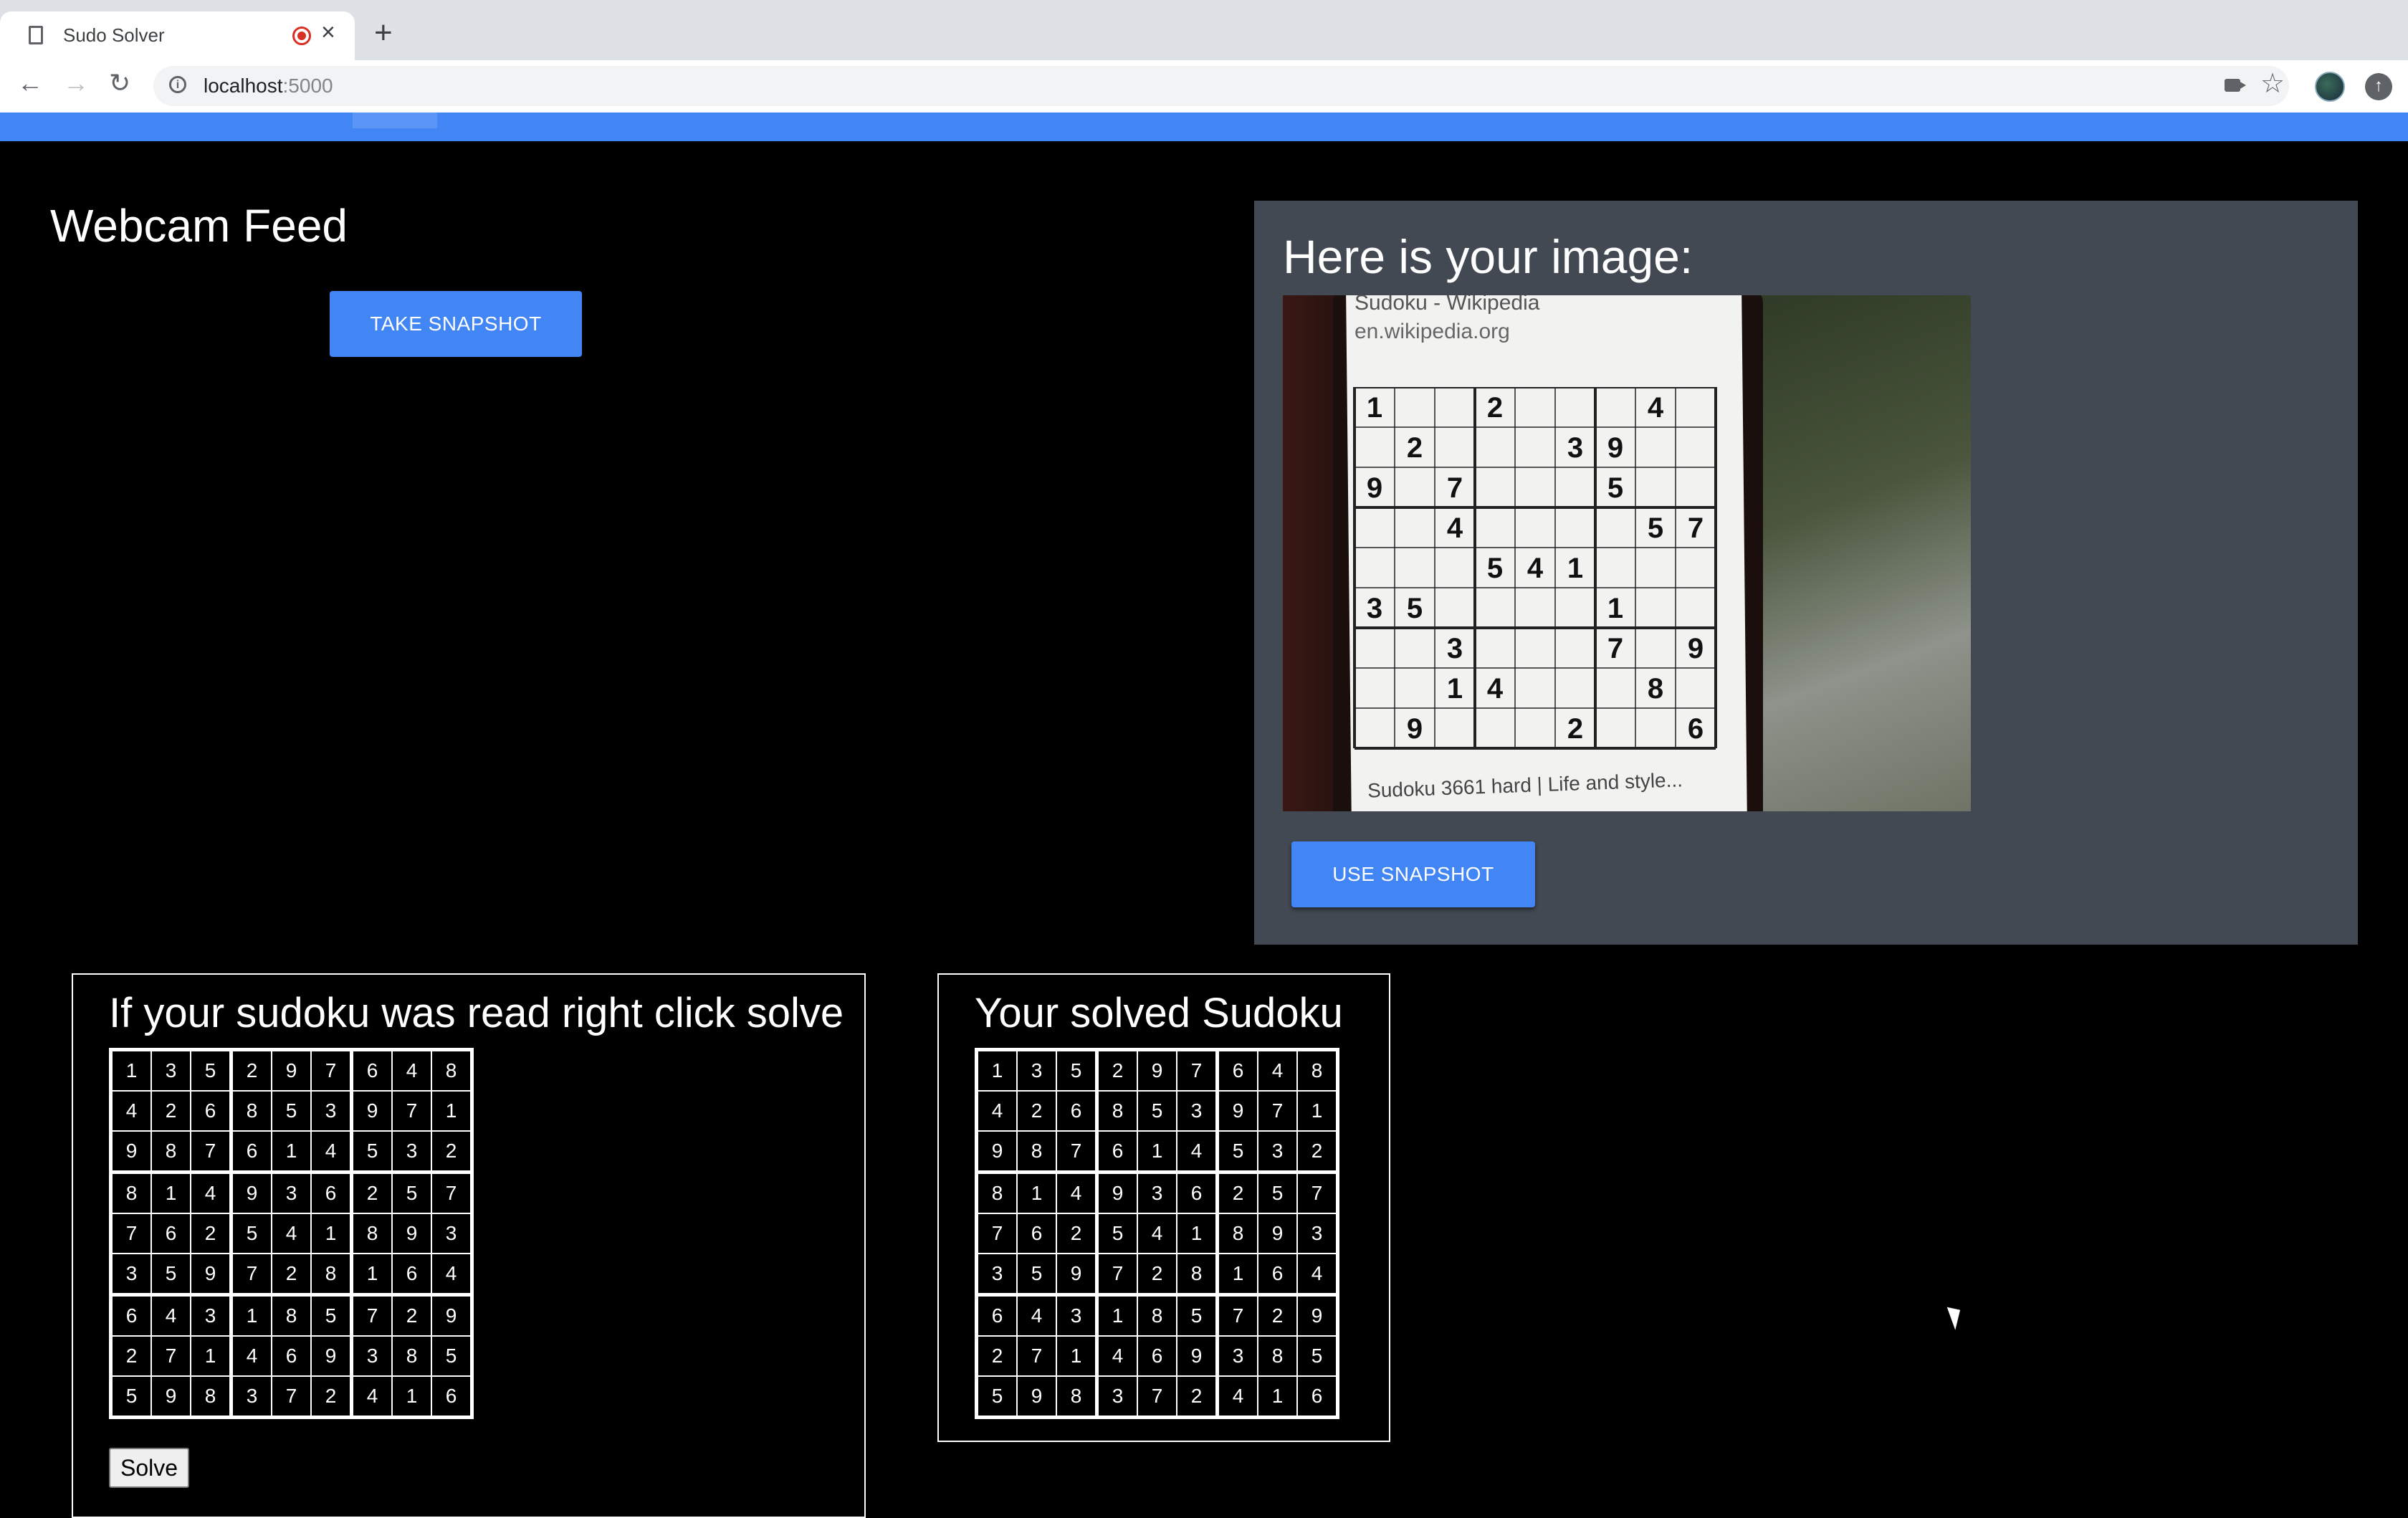  Describe the element at coordinates (2330, 87) in the screenshot. I see `profile-avatar` at that location.